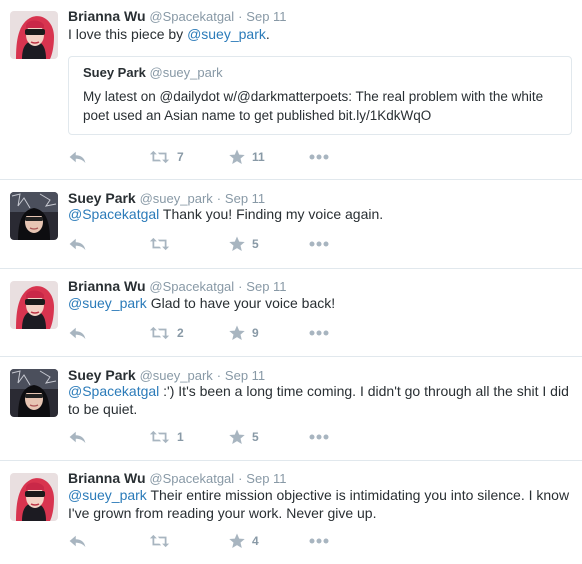  Describe the element at coordinates (180, 333) in the screenshot. I see `retweet-count: 2` at that location.